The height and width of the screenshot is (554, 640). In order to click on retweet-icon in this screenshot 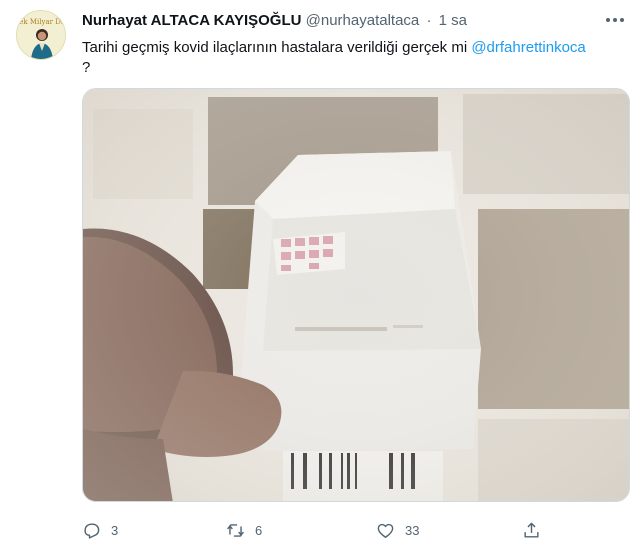, I will do `click(235, 530)`.